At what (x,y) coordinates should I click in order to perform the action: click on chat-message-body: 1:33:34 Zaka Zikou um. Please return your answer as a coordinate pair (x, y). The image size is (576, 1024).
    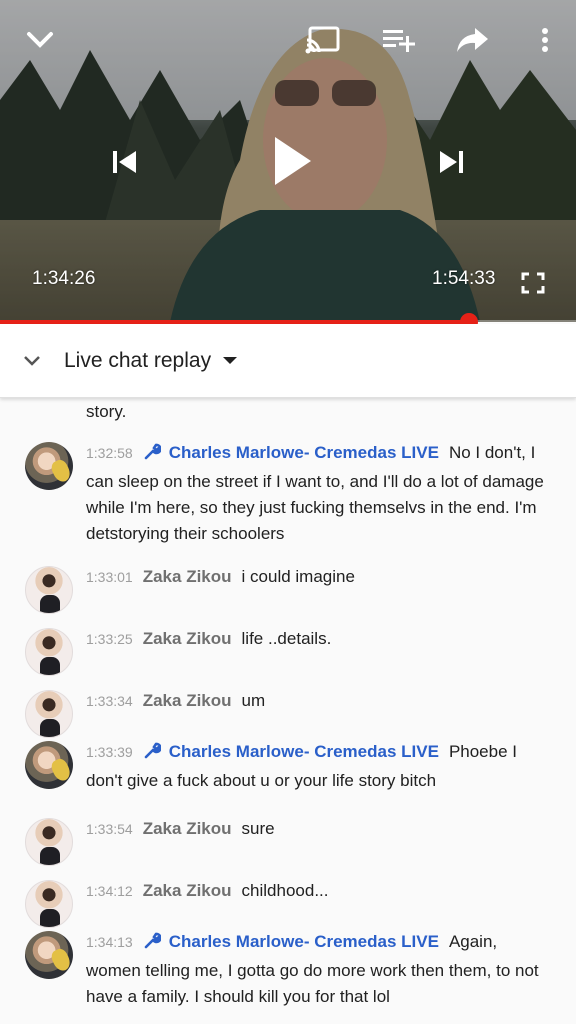
    Looking at the image, I should click on (321, 701).